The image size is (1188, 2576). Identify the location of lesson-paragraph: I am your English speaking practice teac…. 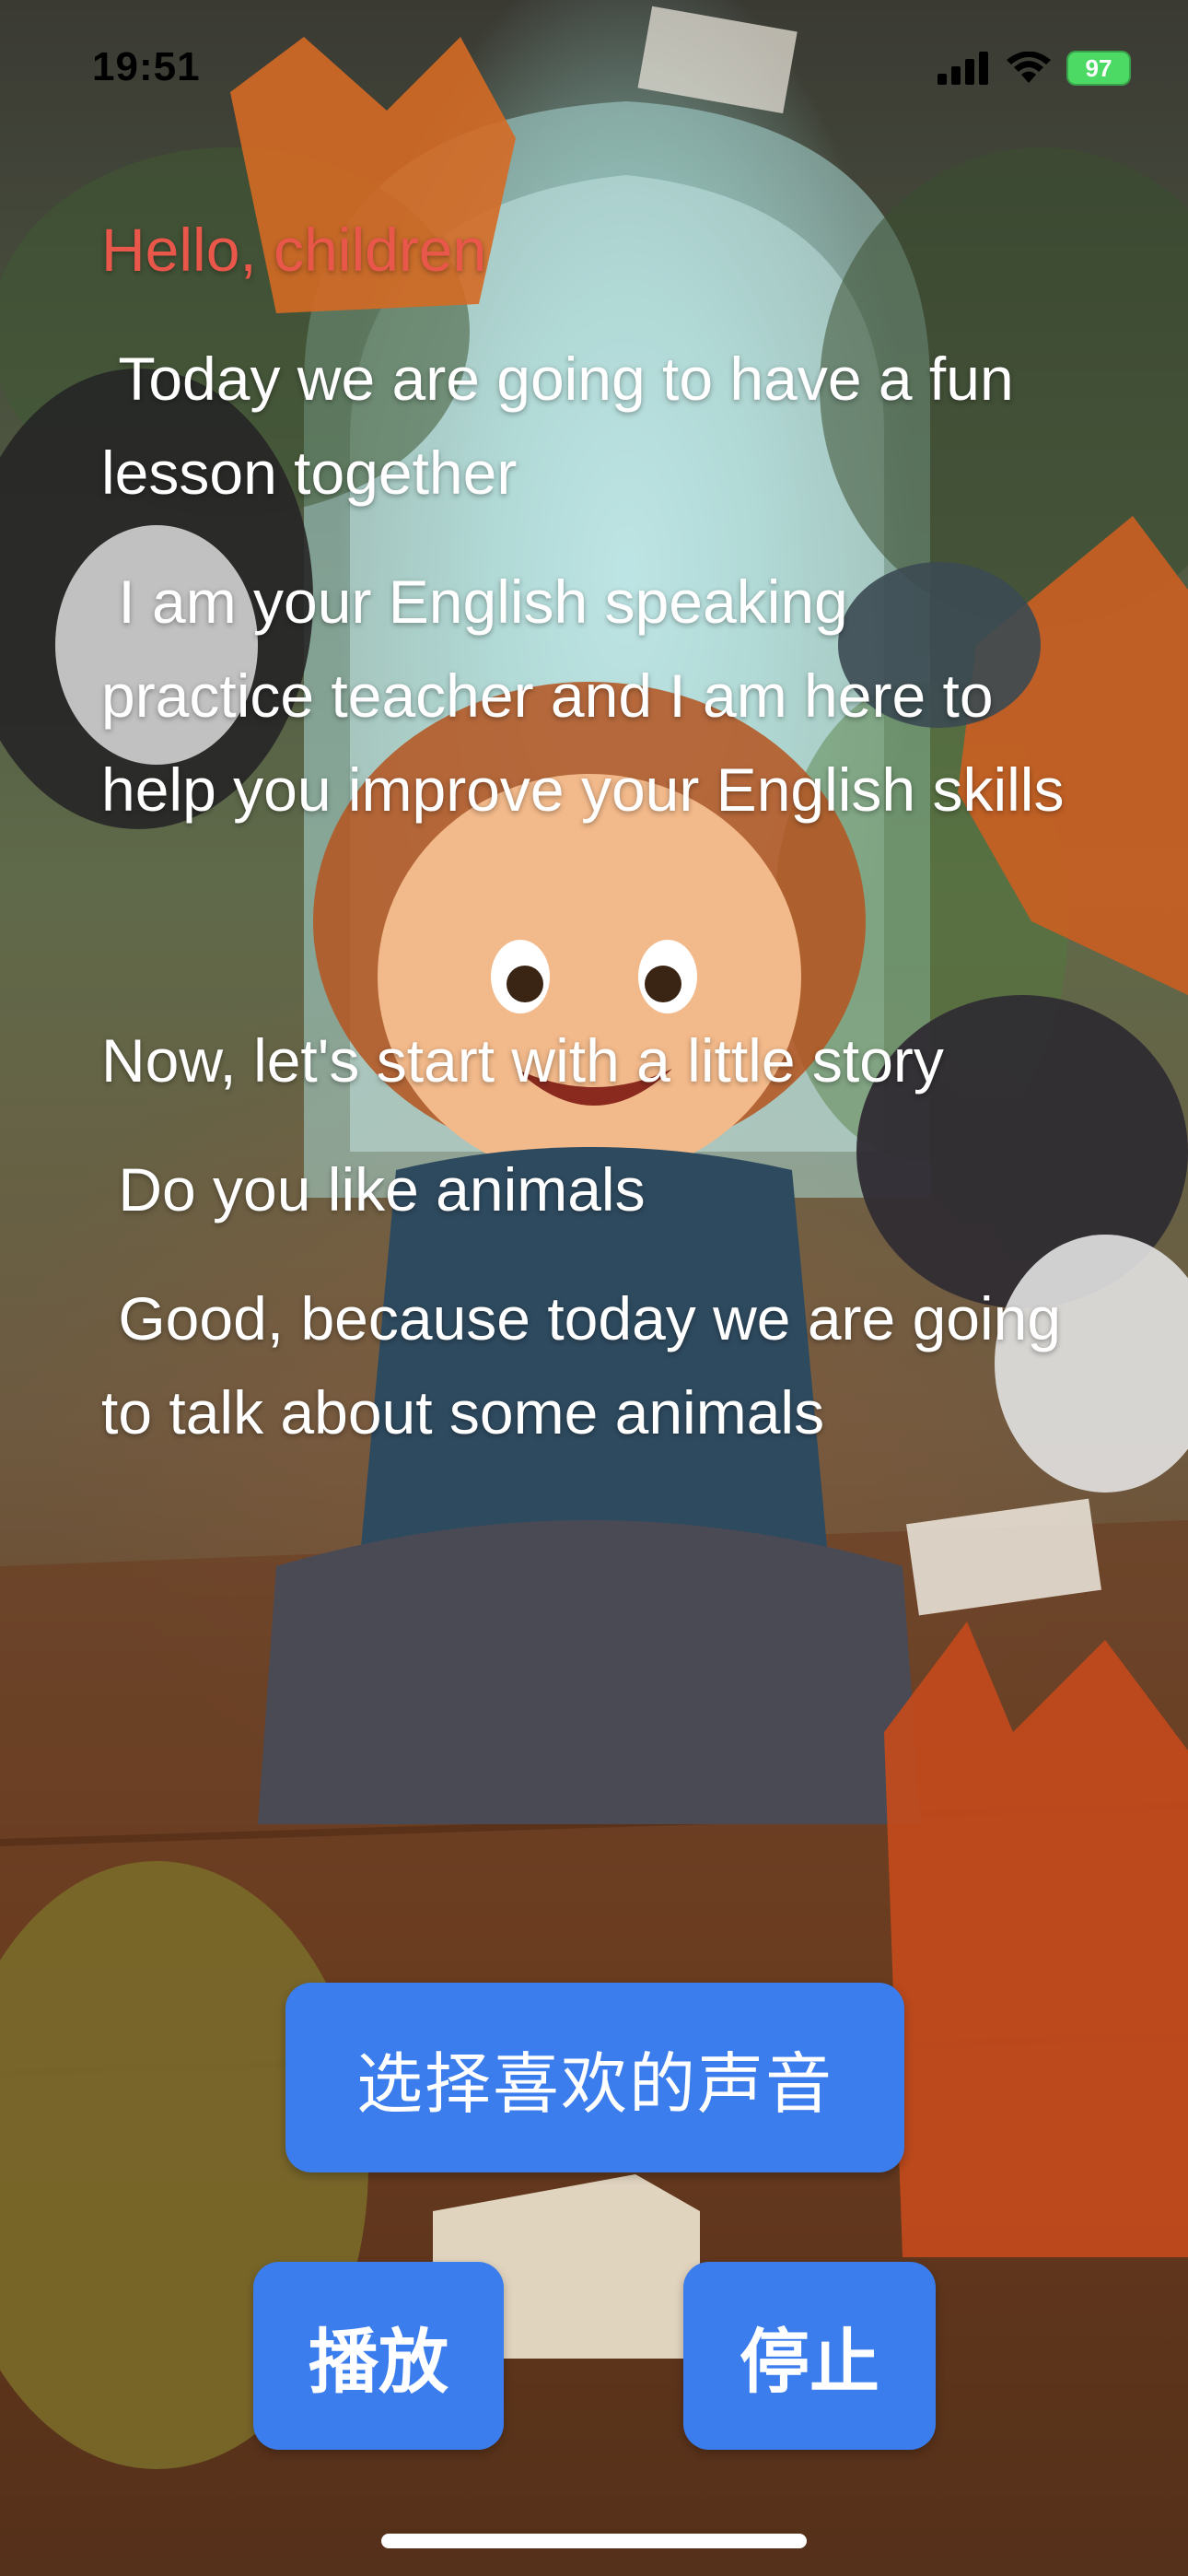
(583, 696).